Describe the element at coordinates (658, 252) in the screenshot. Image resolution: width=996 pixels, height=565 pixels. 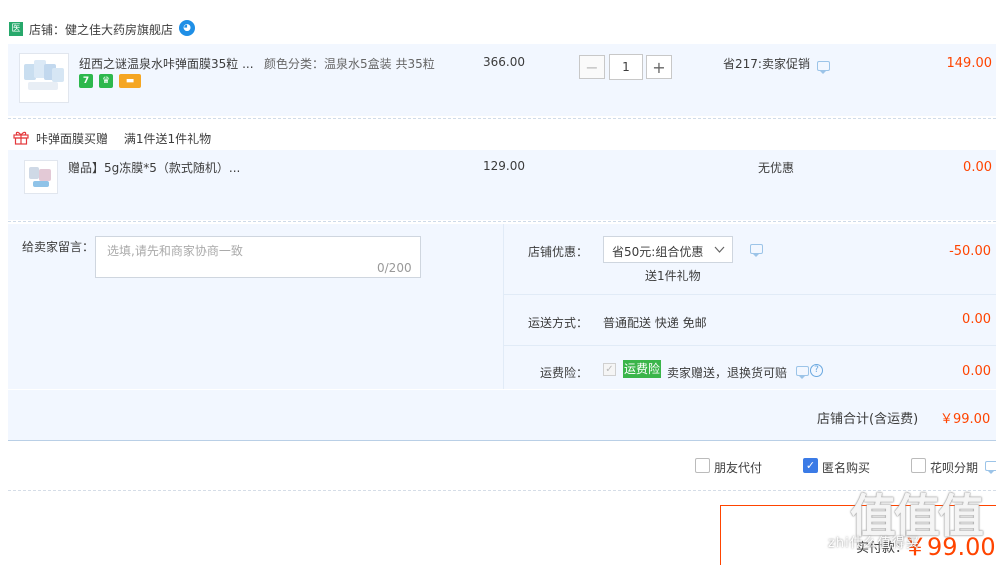
I see `shop-discount-selected: 省50元:组合优惠` at that location.